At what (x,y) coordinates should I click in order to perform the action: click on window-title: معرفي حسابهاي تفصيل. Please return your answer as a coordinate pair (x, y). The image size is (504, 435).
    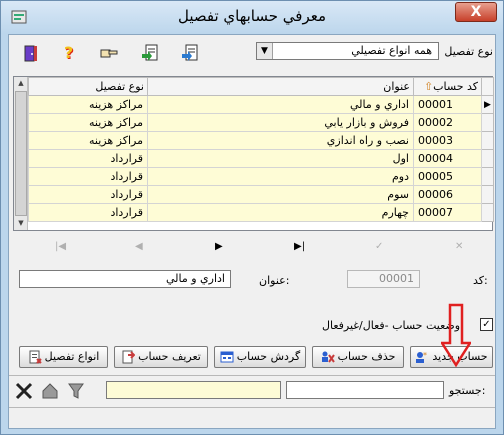
    Looking at the image, I should click on (252, 16).